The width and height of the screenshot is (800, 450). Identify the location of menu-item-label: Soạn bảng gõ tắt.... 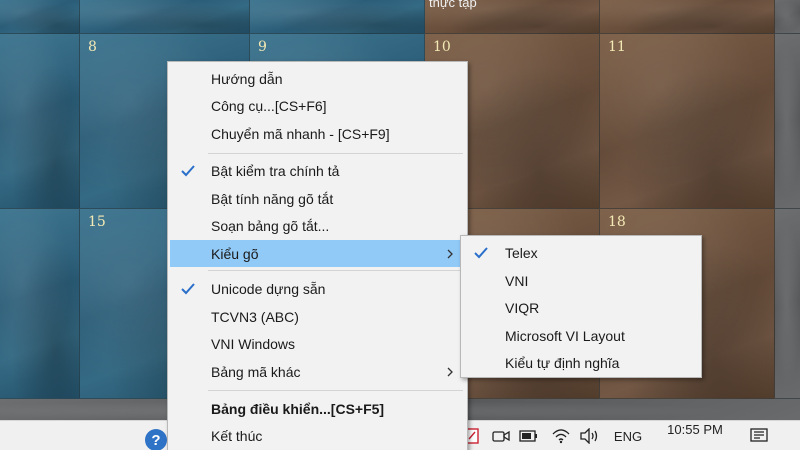
(270, 225).